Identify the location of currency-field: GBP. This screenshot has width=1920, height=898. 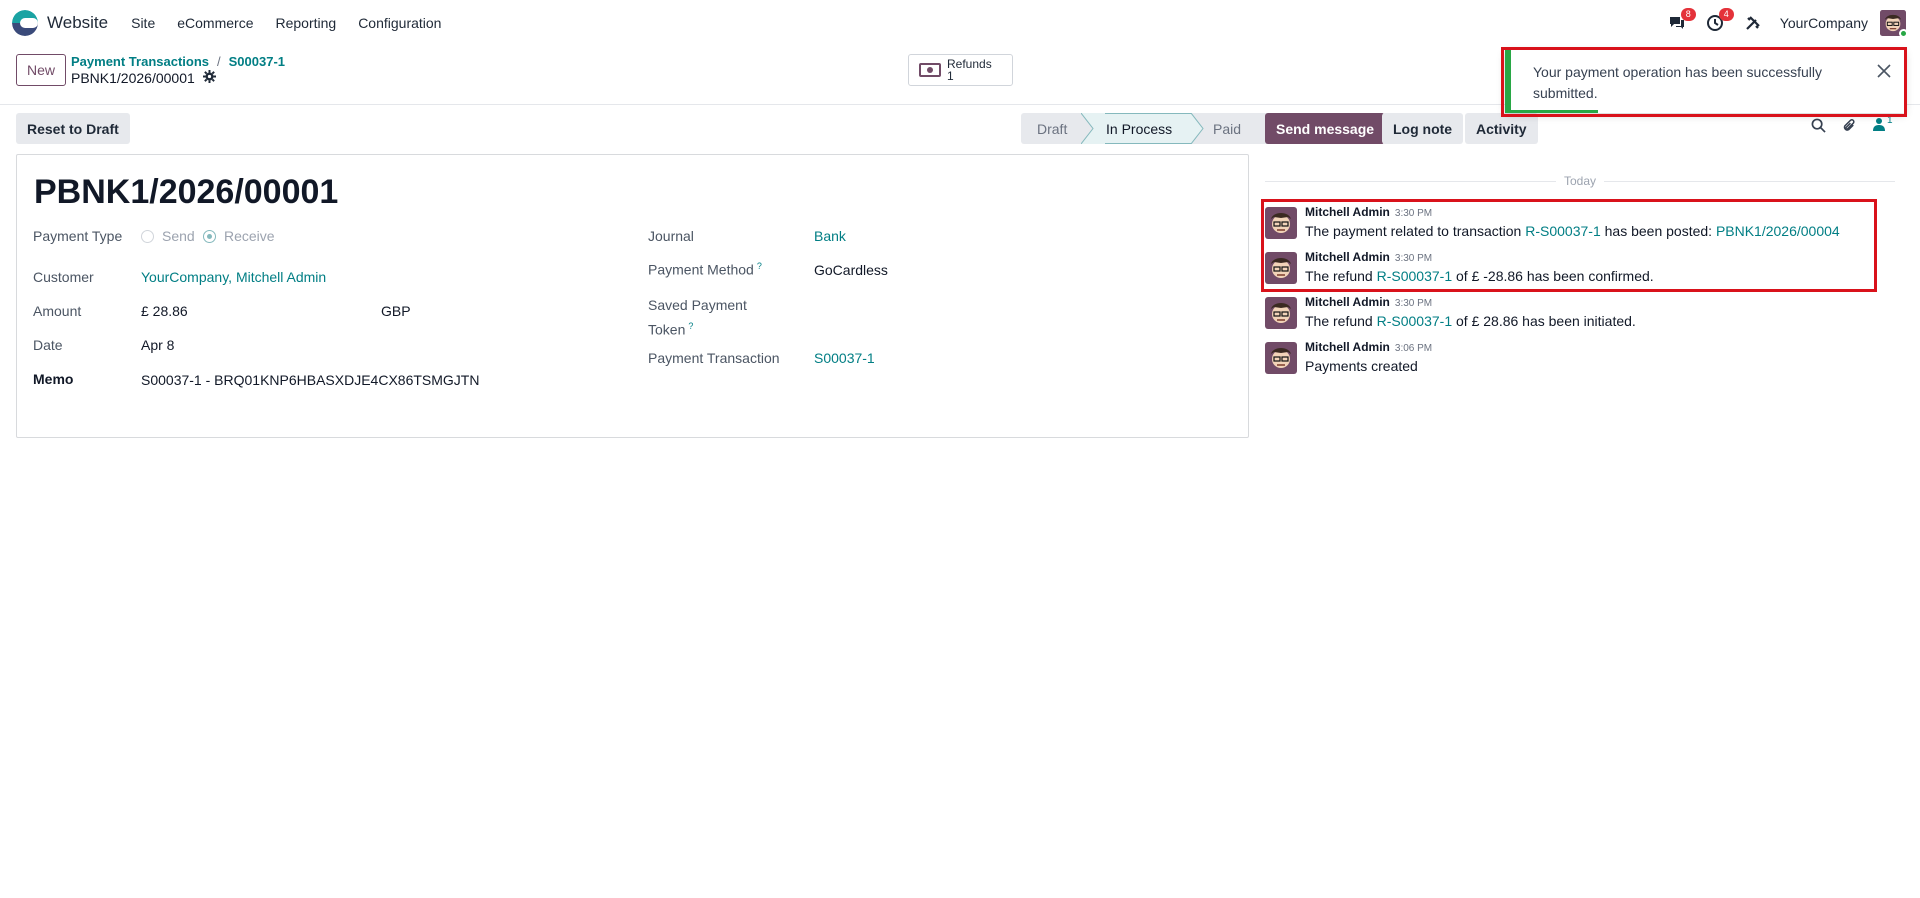
(396, 311).